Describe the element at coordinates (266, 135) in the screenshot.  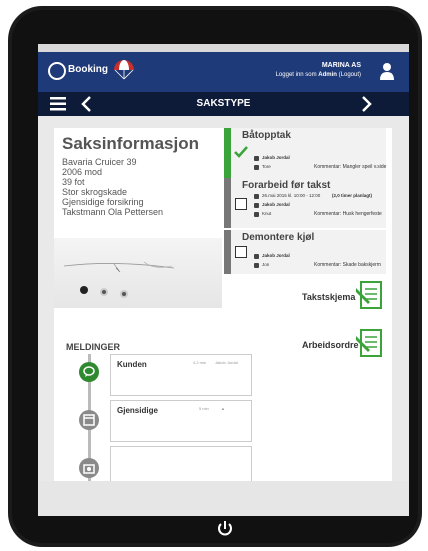
I see `task-title: Båtopptak` at that location.